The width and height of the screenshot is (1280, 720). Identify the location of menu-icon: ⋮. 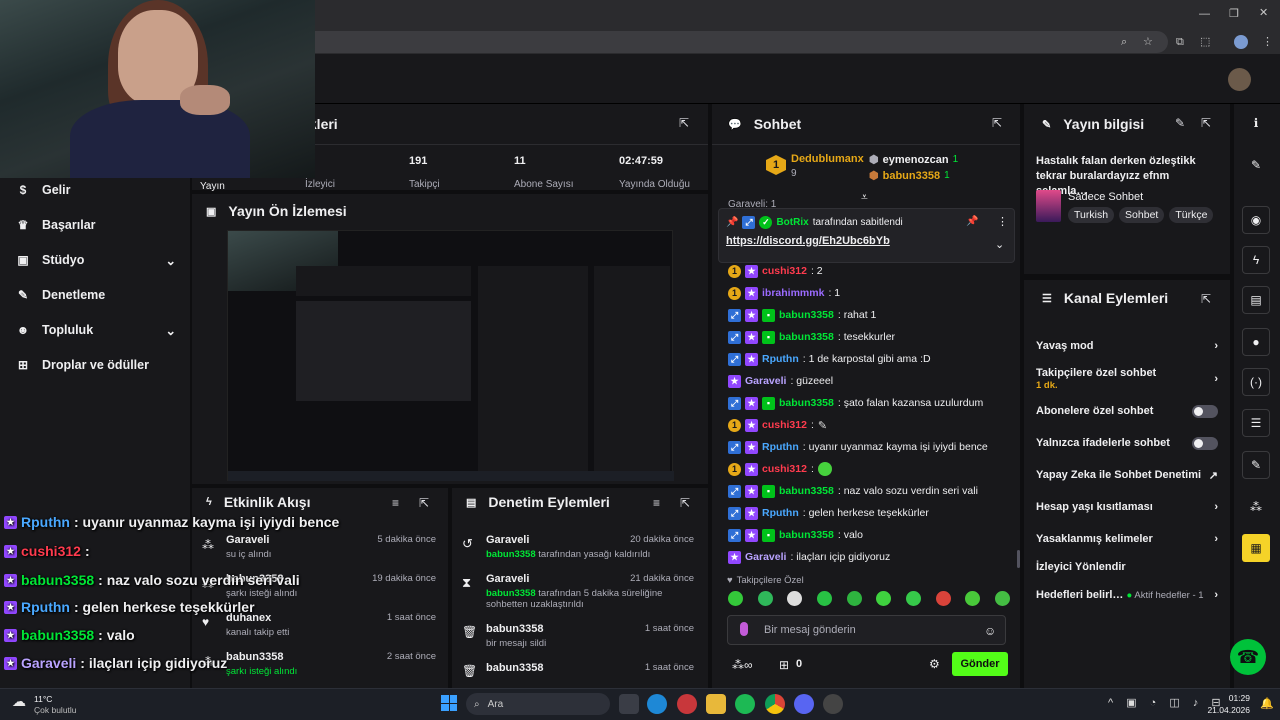
(1267, 41).